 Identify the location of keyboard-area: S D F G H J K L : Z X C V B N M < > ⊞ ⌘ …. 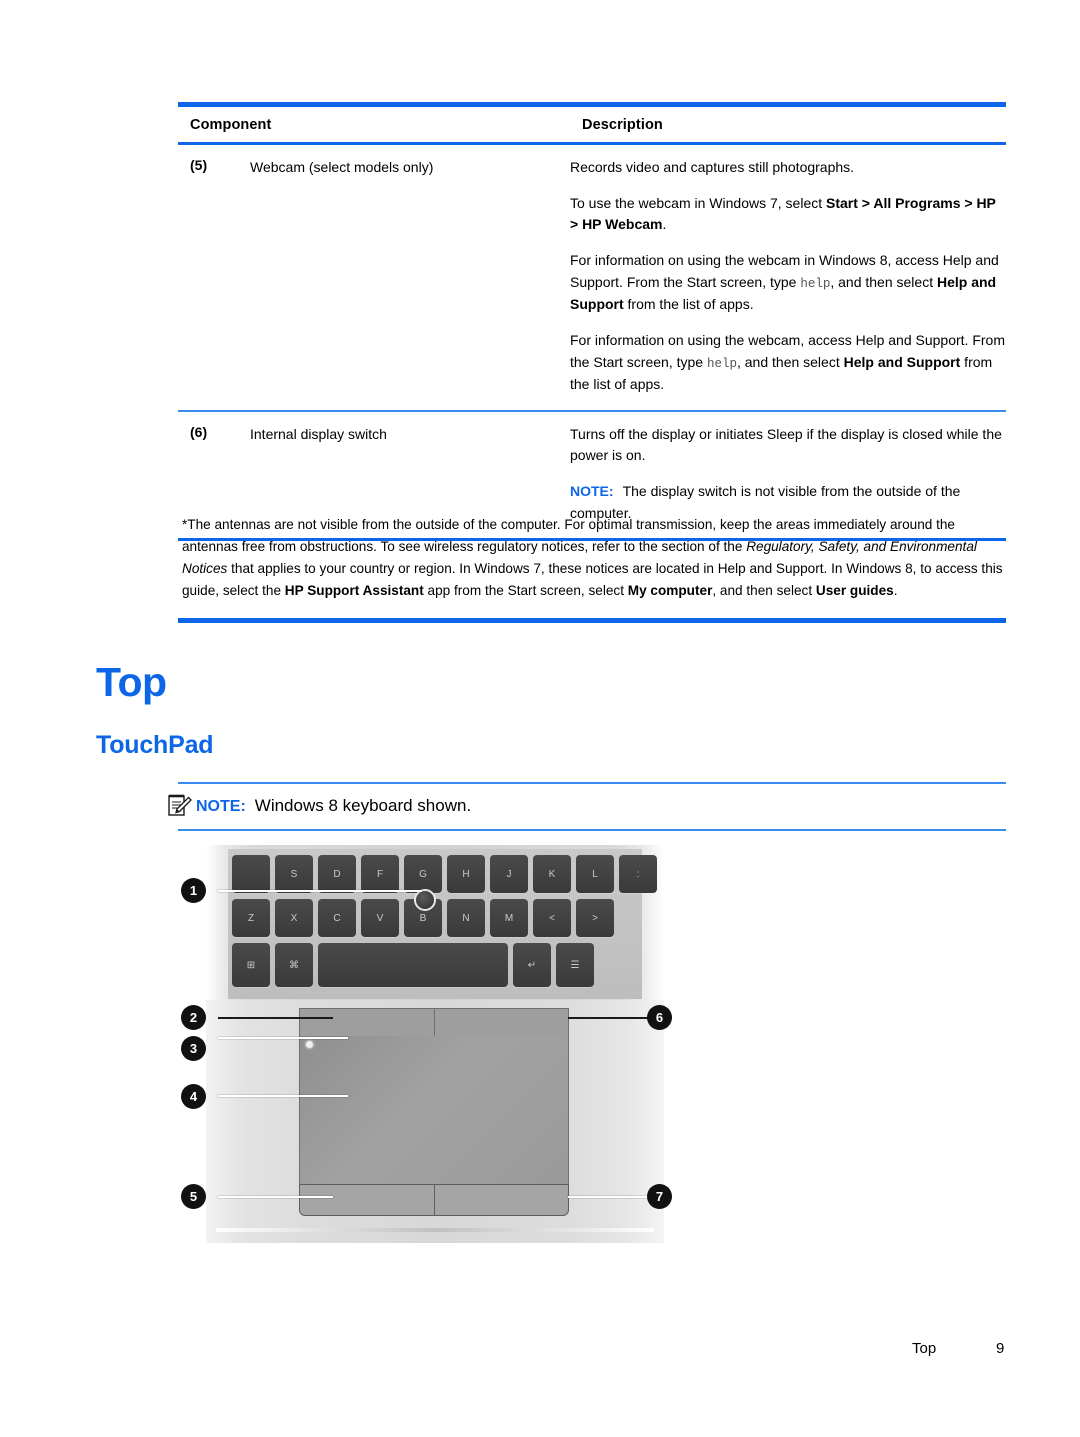
(442, 924).